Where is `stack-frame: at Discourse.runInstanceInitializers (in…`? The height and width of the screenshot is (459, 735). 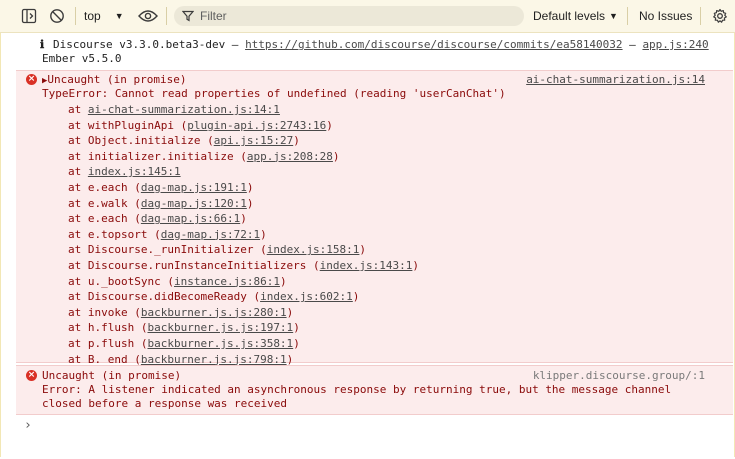
stack-frame: at Discourse.runInstanceInitializers (in… is located at coordinates (244, 265).